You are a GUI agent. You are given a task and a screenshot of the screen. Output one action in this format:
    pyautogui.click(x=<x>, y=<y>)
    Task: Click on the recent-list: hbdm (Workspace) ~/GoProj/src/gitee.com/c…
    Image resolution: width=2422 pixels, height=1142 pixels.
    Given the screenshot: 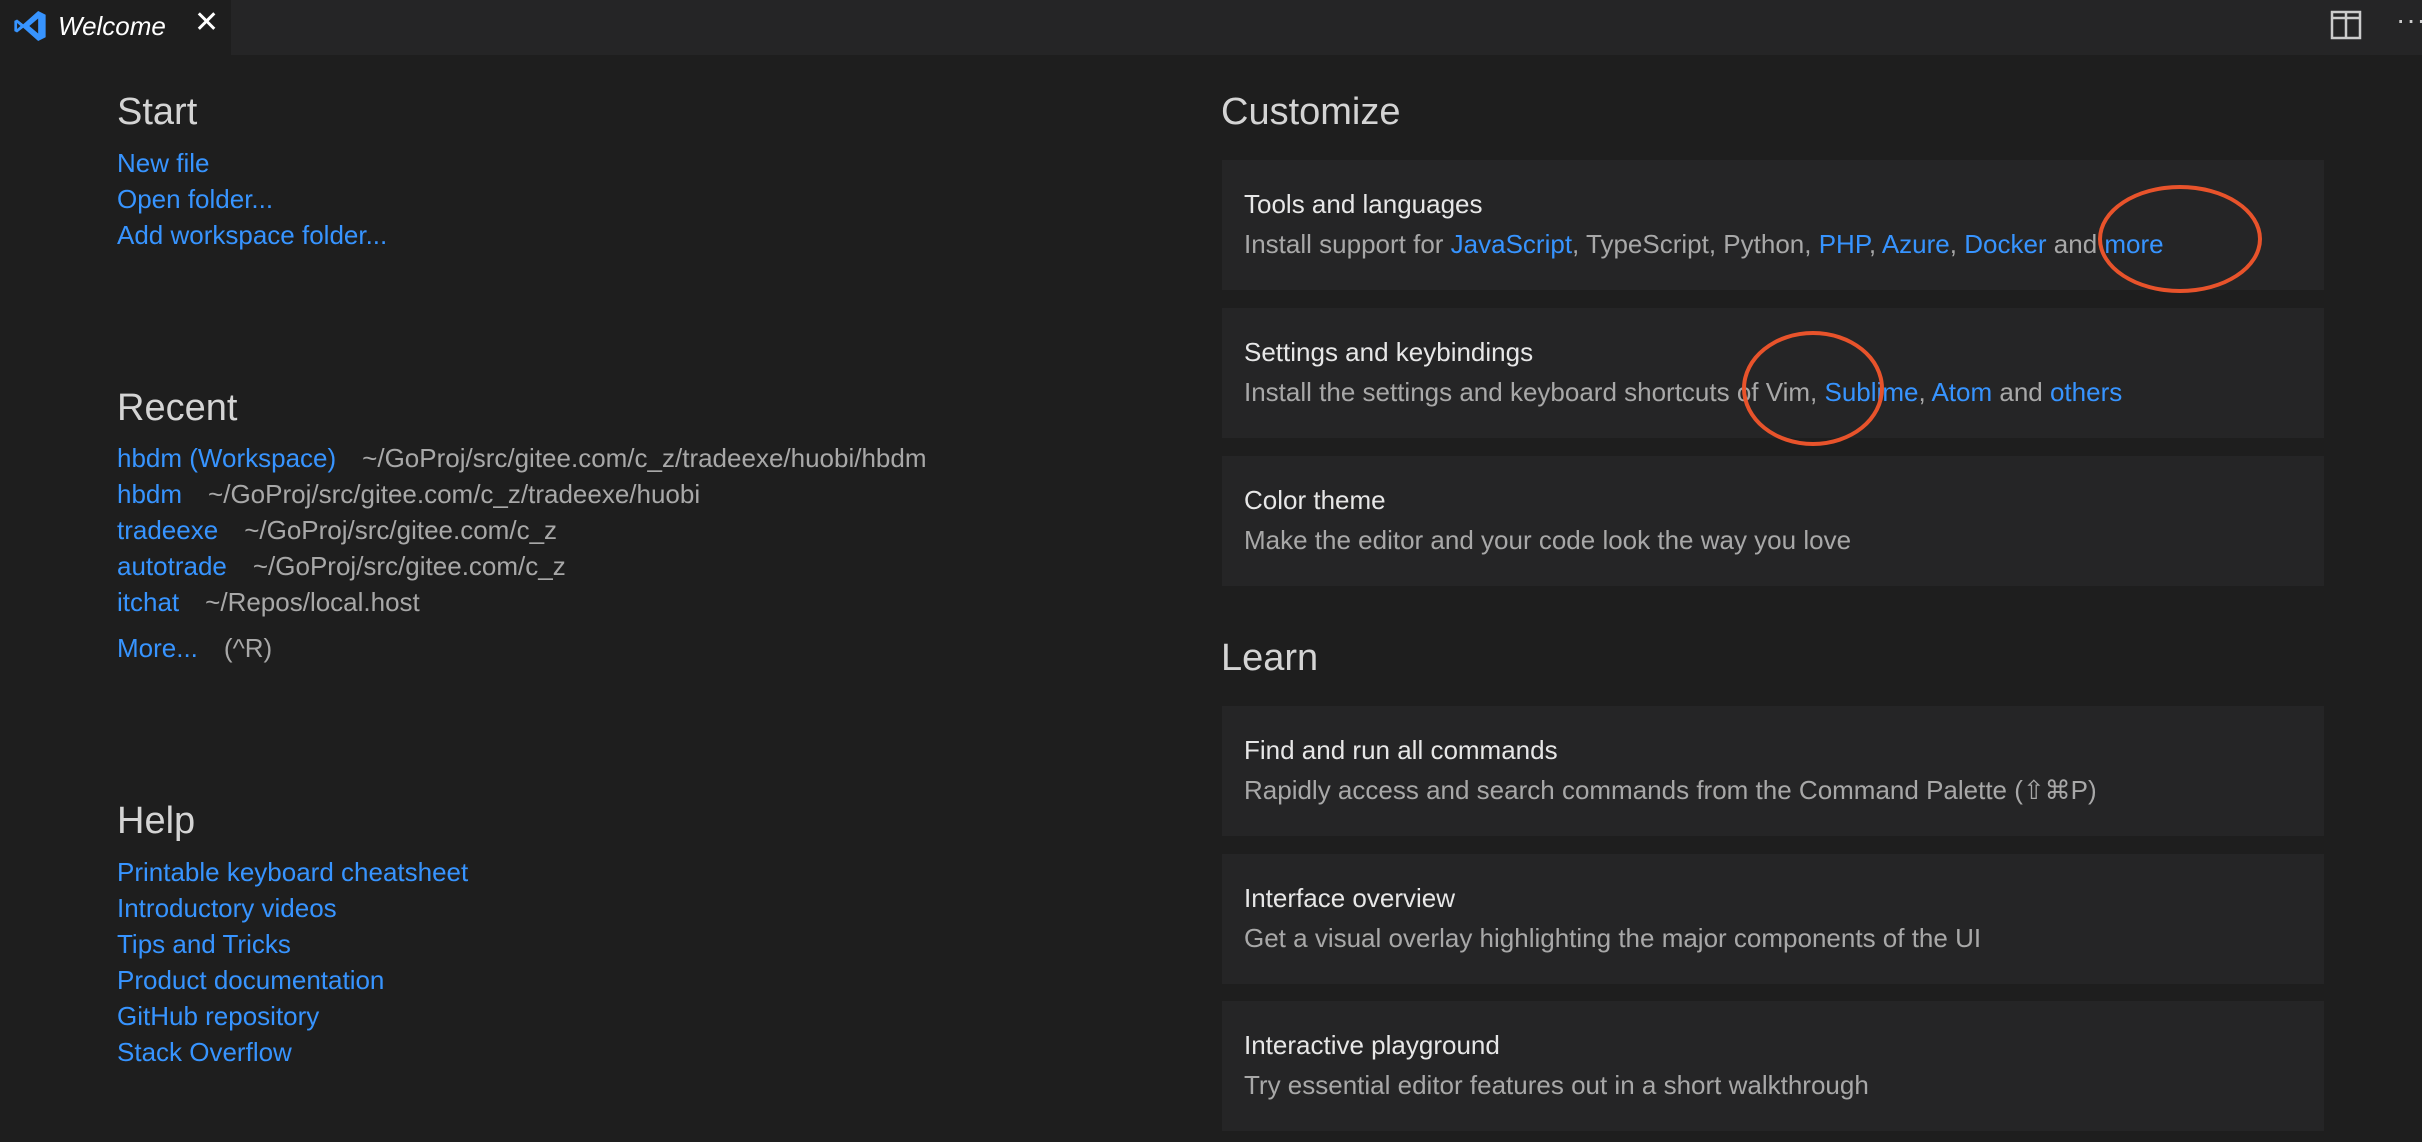 What is the action you would take?
    pyautogui.click(x=522, y=530)
    